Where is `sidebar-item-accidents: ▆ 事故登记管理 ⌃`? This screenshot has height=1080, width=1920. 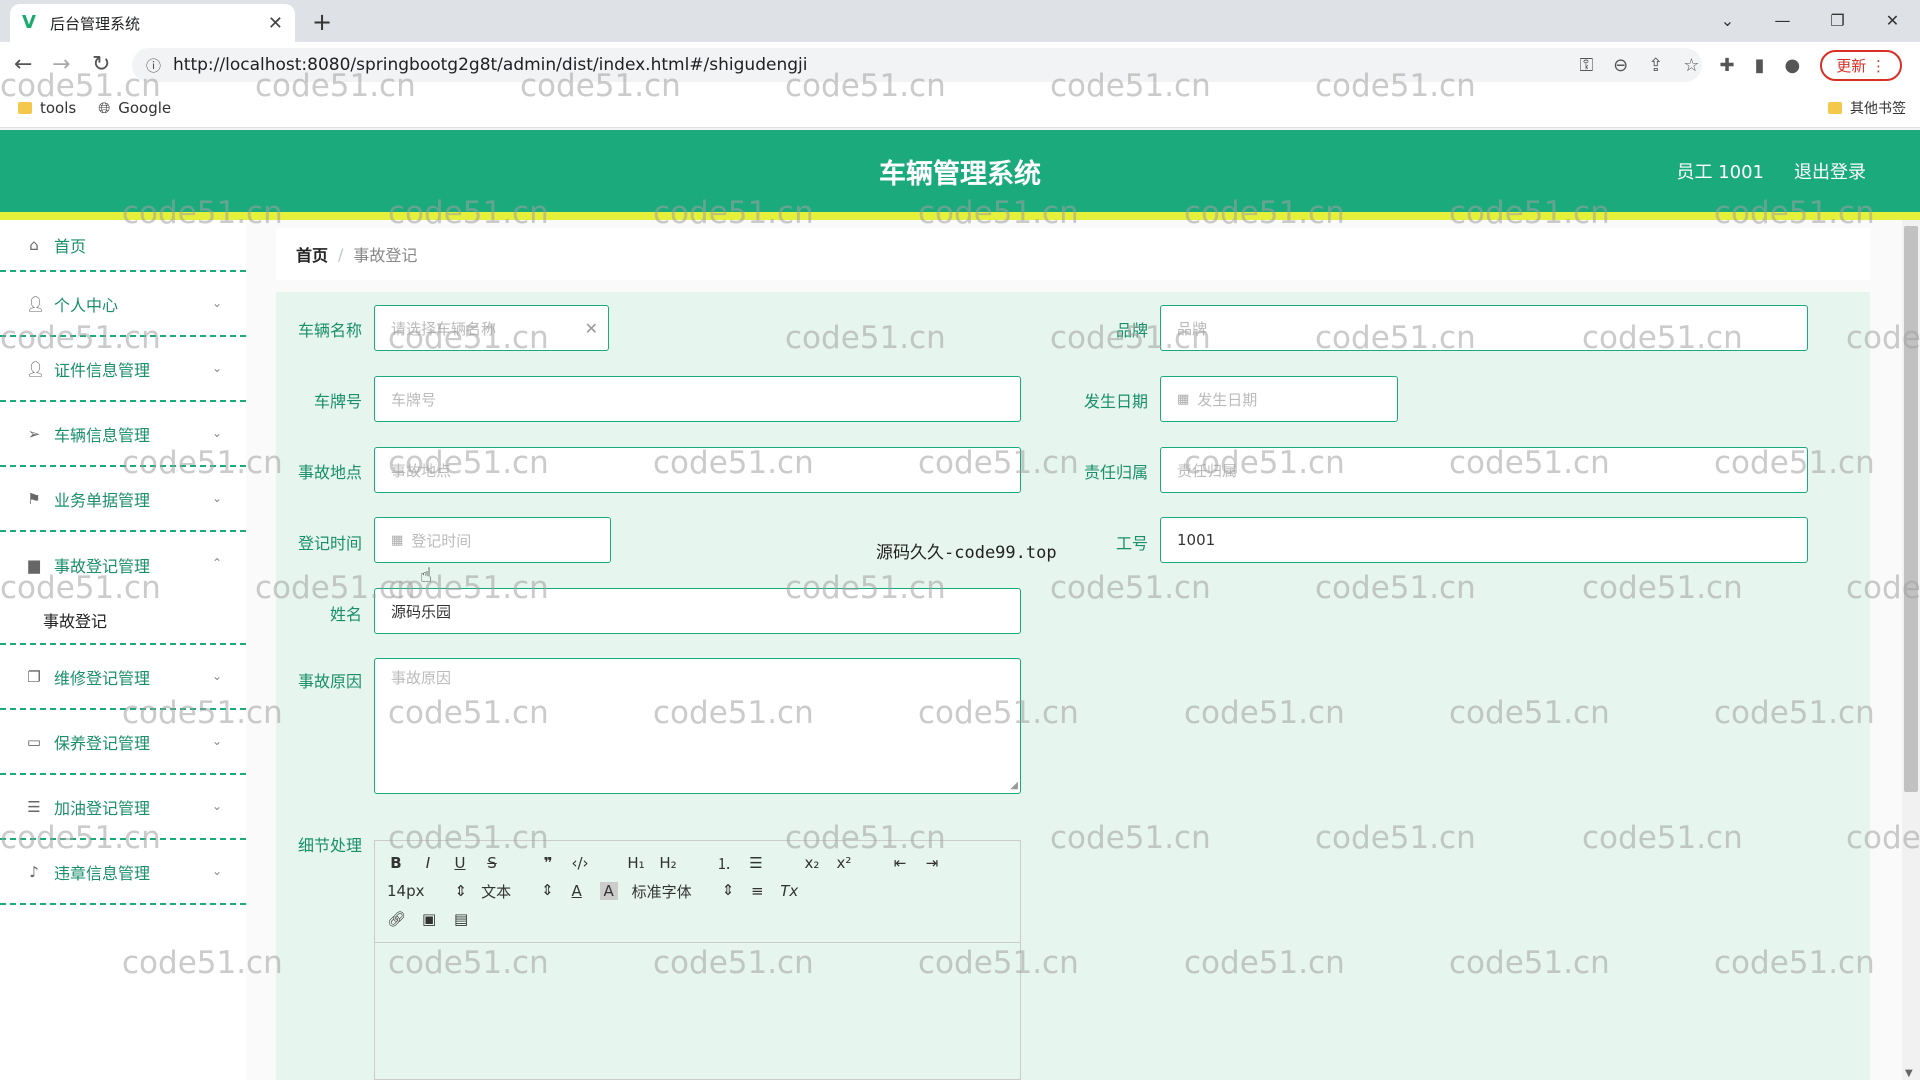
sidebar-item-accidents: ▆ 事故登记管理 ⌃ is located at coordinates (123, 564).